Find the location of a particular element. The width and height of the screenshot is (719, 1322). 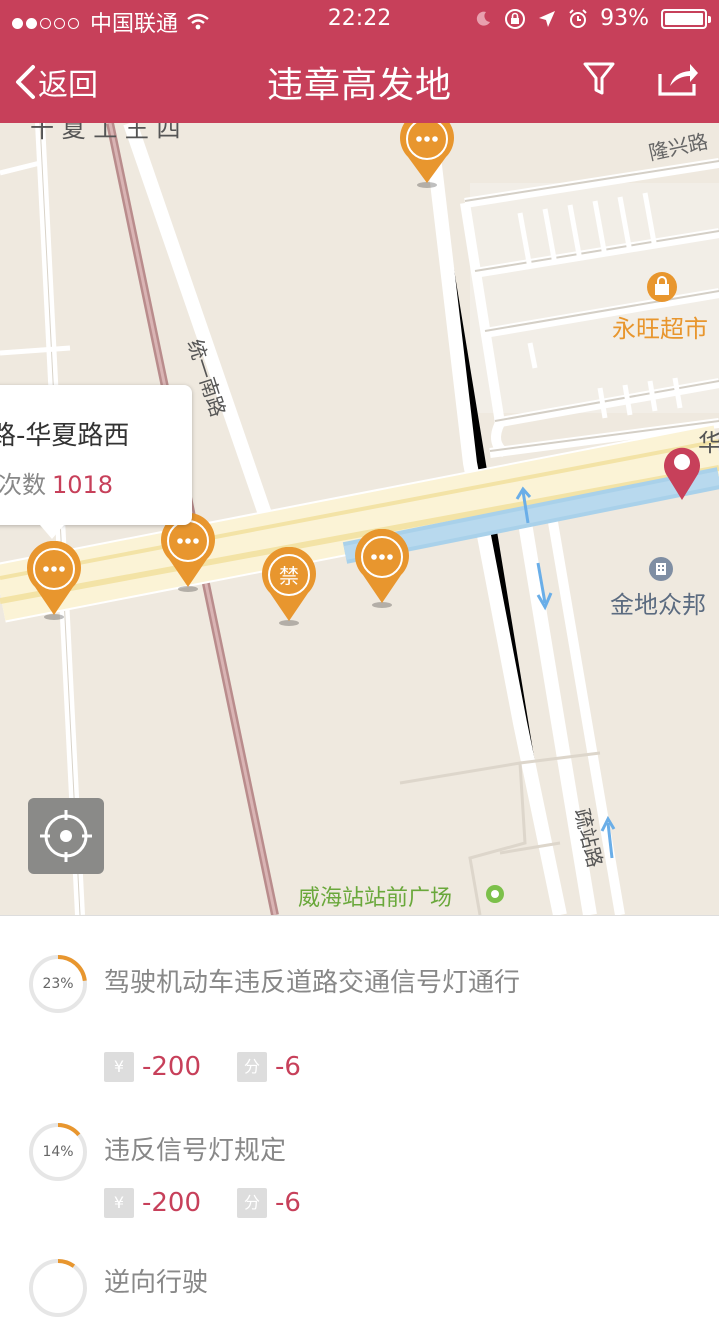

poi-weihai-station: 威海站站前广场 is located at coordinates (375, 896).